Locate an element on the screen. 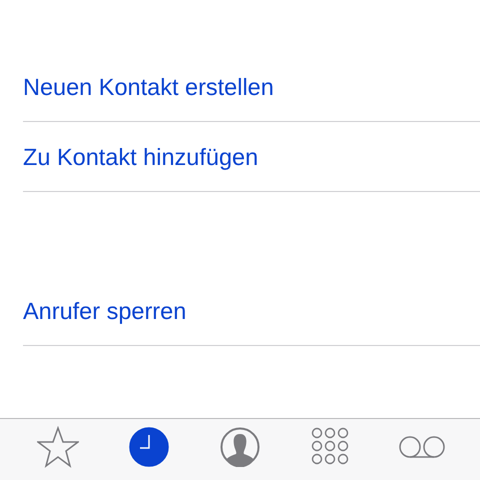 This screenshot has height=480, width=480. action-link: Neuen Kontakt erstellen is located at coordinates (251, 87).